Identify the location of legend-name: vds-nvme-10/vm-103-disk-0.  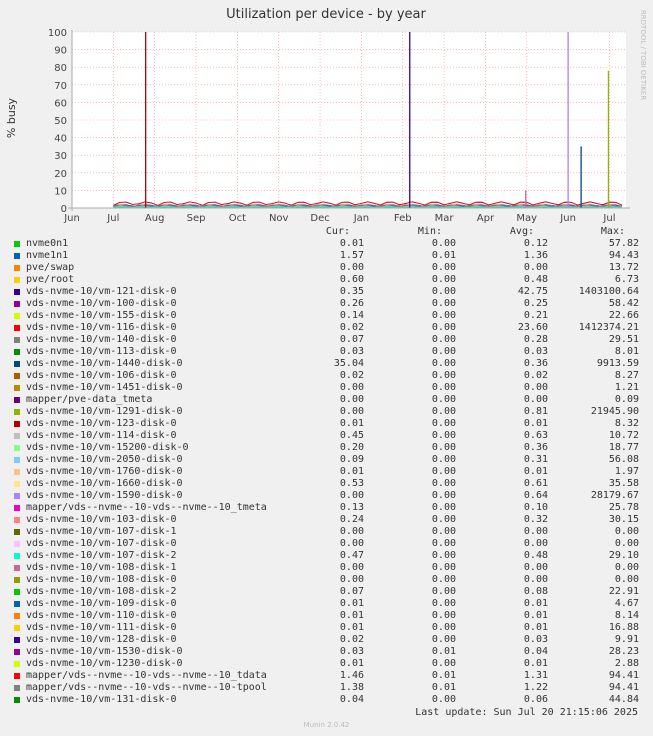
(101, 519).